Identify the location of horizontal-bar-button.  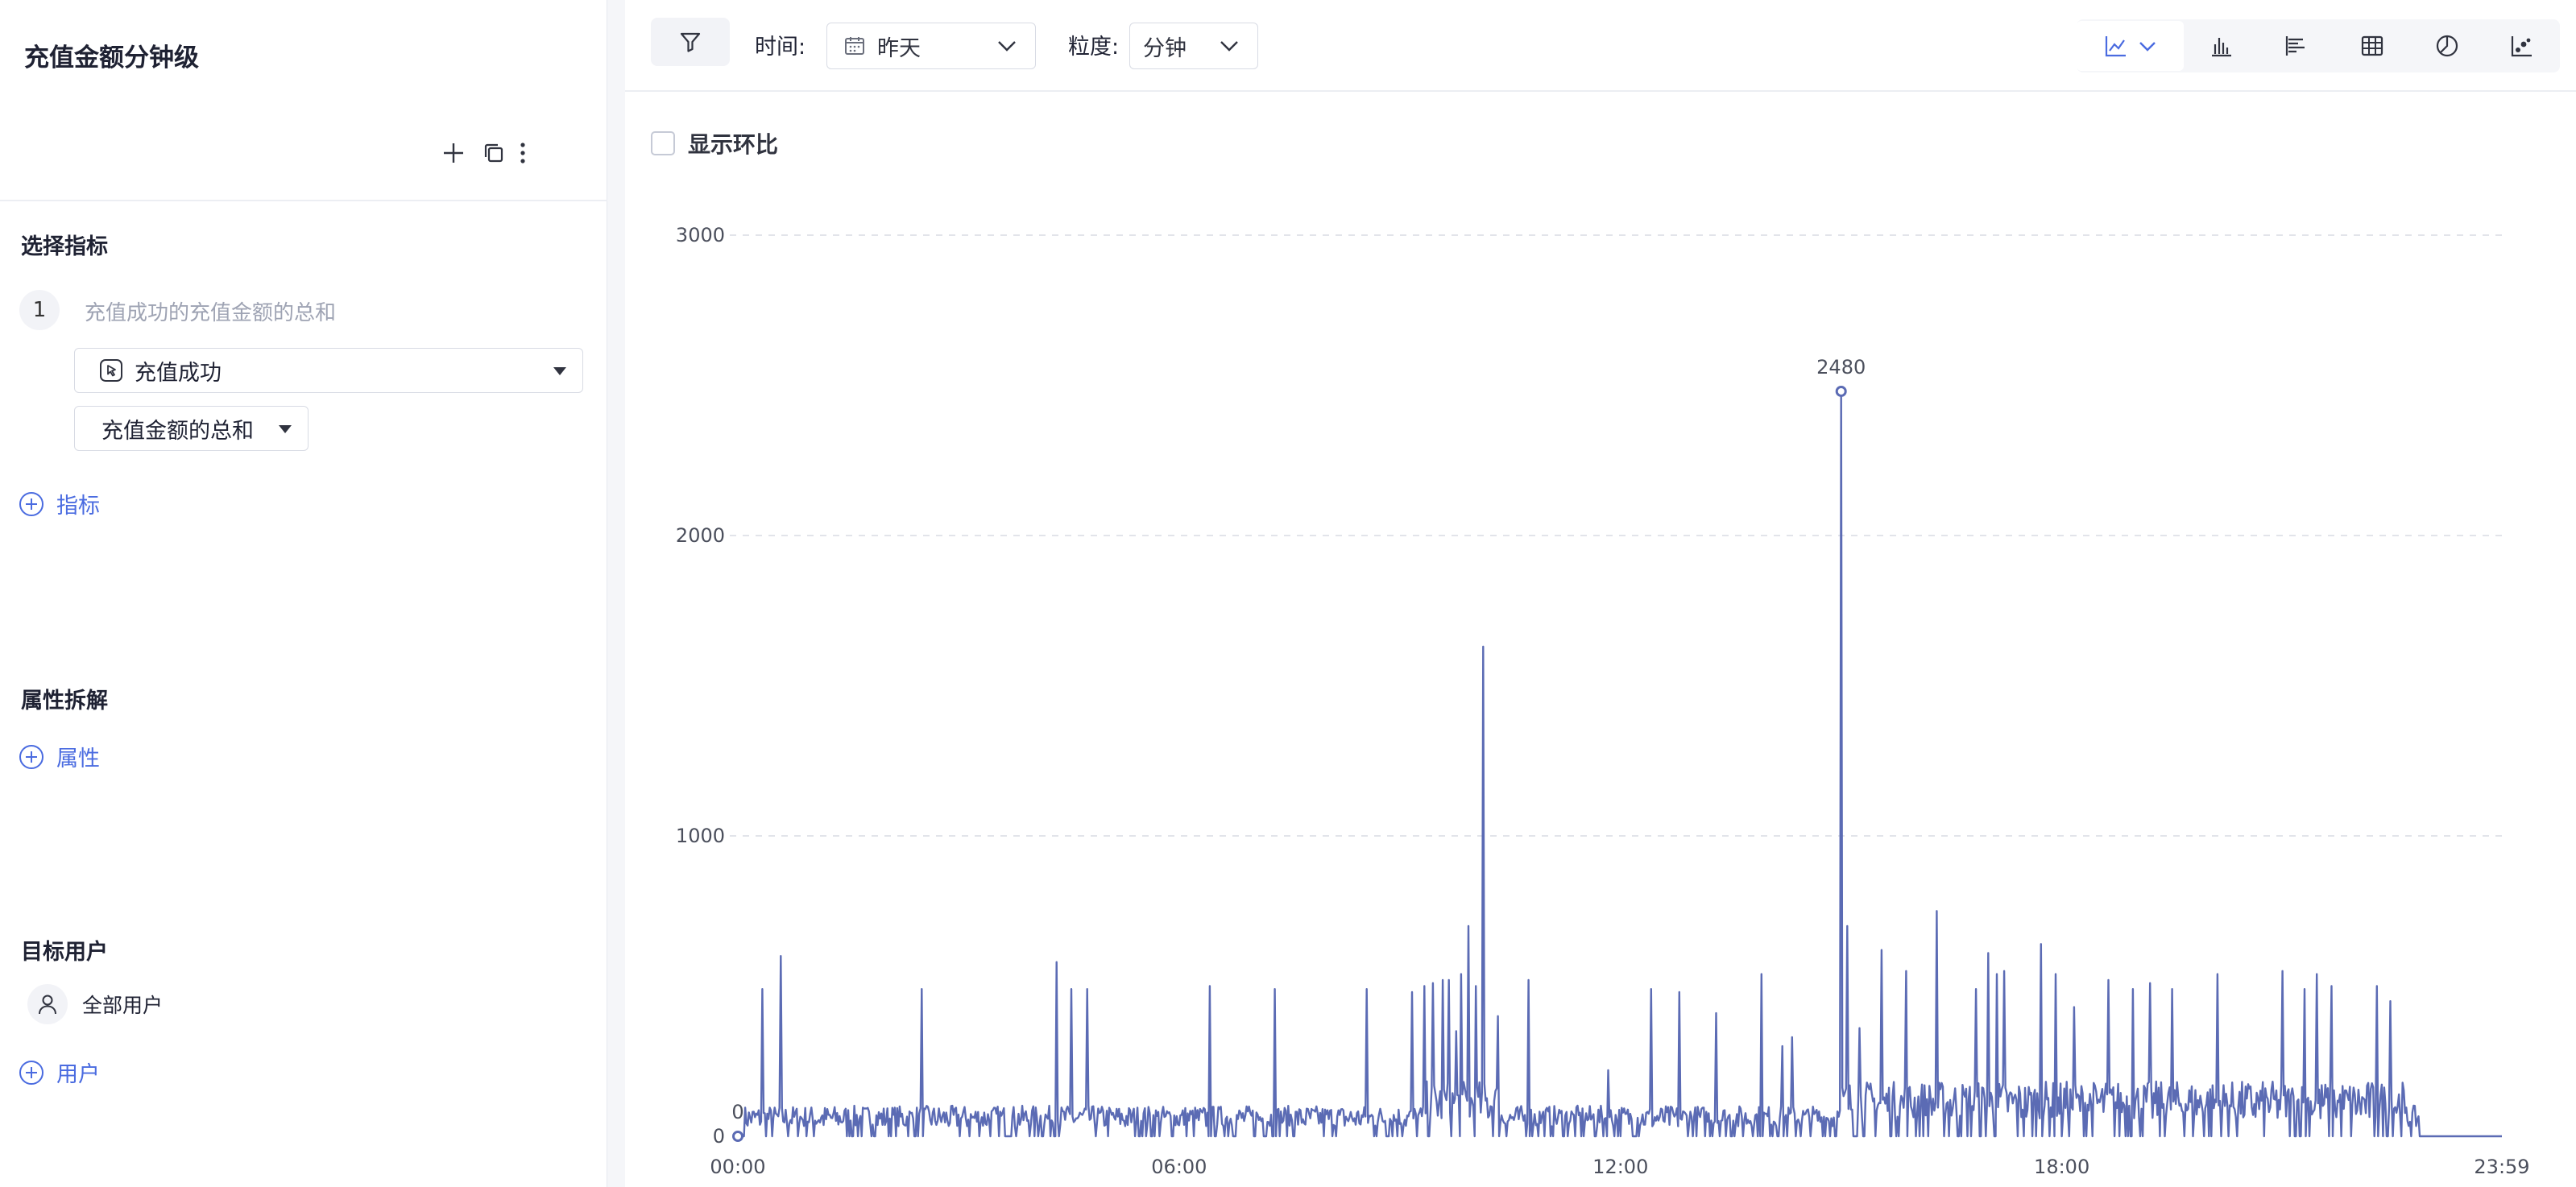
(2296, 46).